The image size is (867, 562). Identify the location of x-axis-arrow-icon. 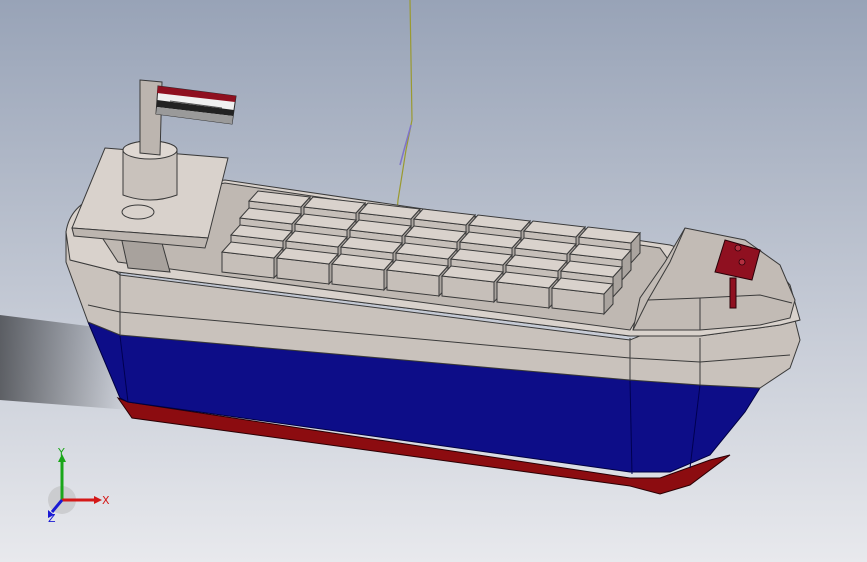
(98, 500).